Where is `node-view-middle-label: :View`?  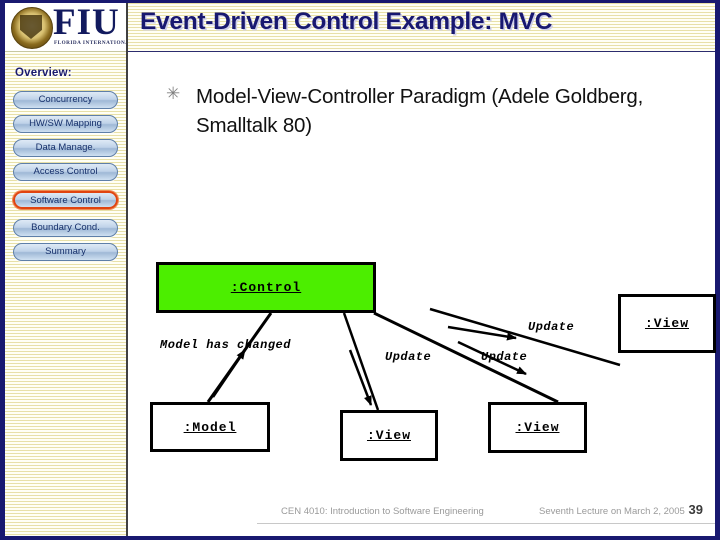
node-view-middle-label: :View is located at coordinates (388, 435).